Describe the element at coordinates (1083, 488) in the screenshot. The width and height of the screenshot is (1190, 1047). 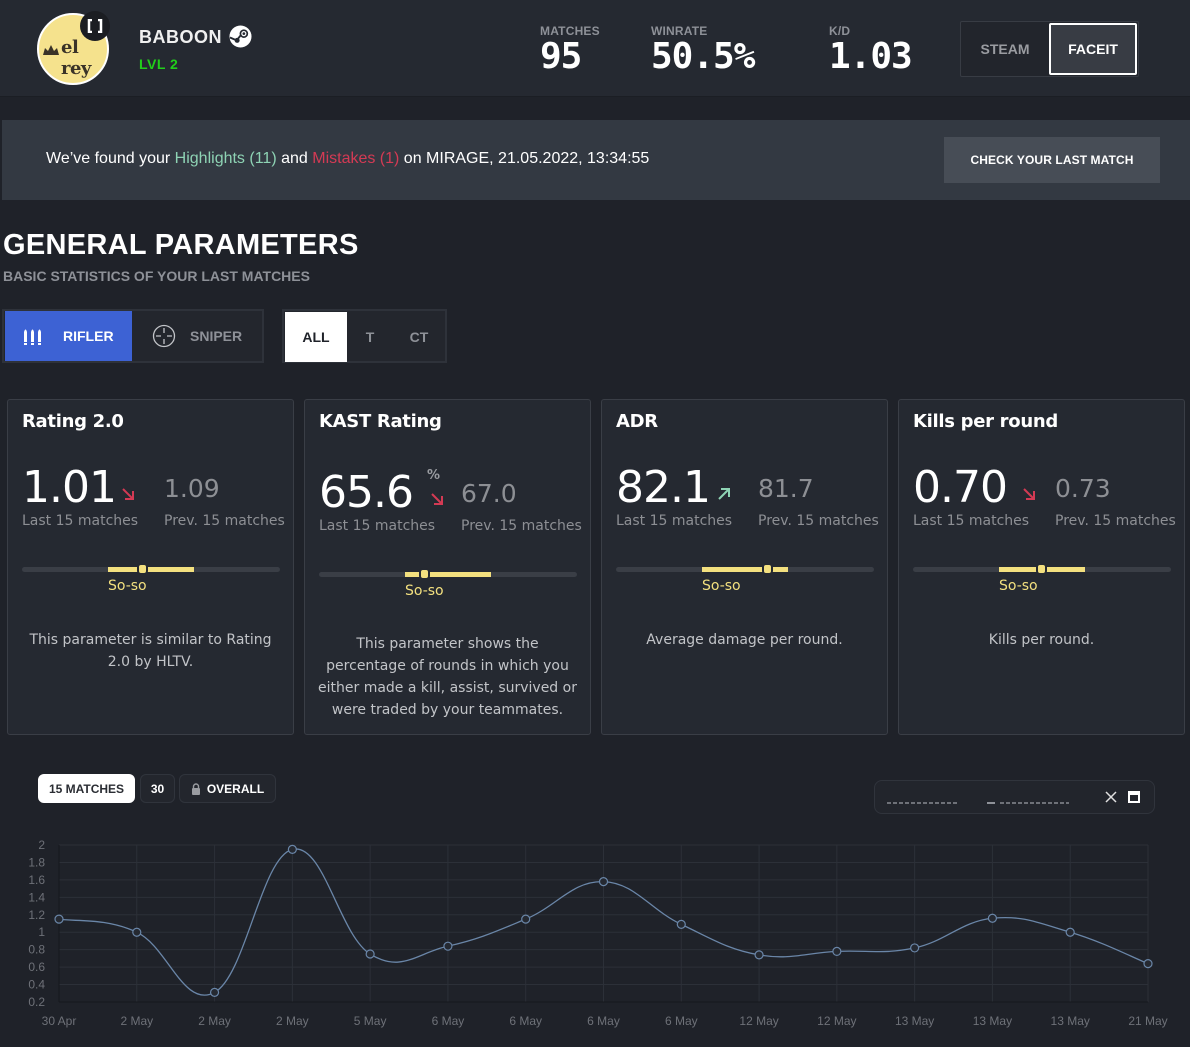
I see `previous-value: 0.73` at that location.